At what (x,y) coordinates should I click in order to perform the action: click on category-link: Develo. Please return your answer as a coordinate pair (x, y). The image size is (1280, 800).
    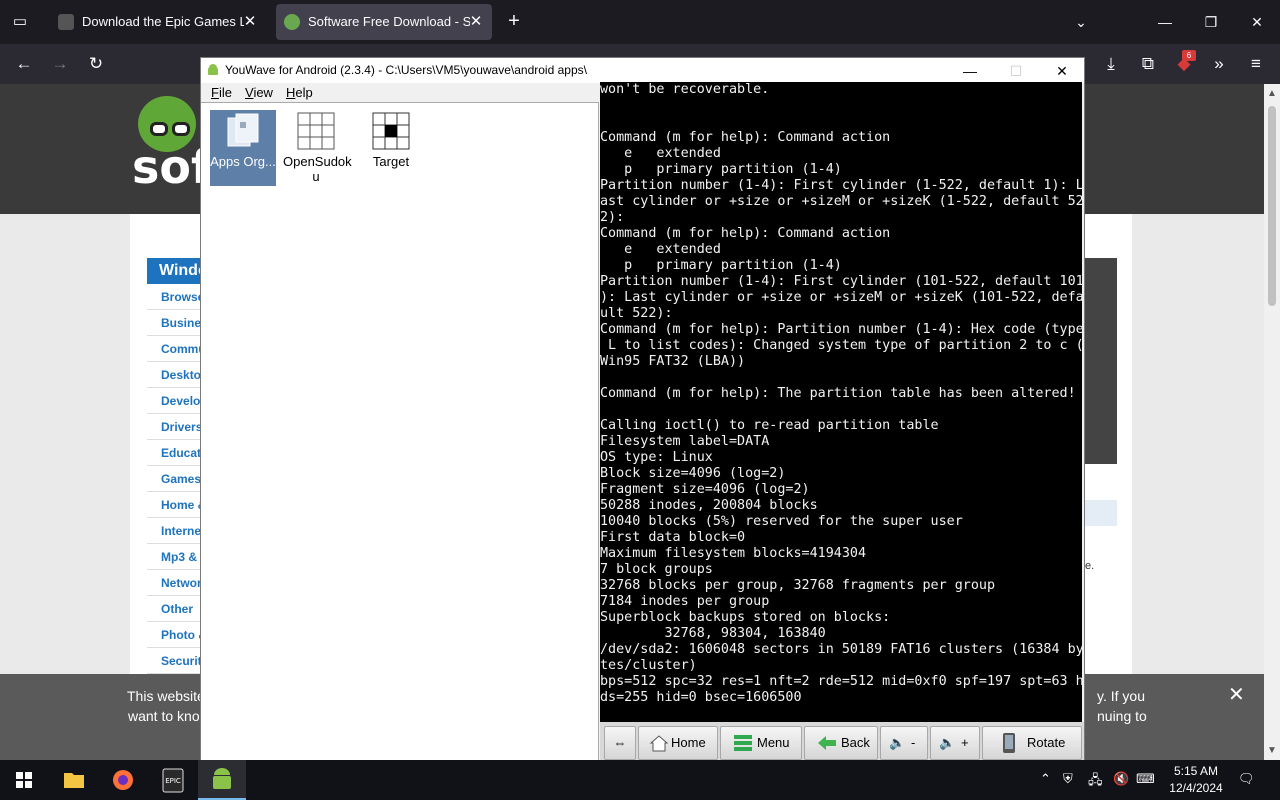
    Looking at the image, I should click on (177, 401).